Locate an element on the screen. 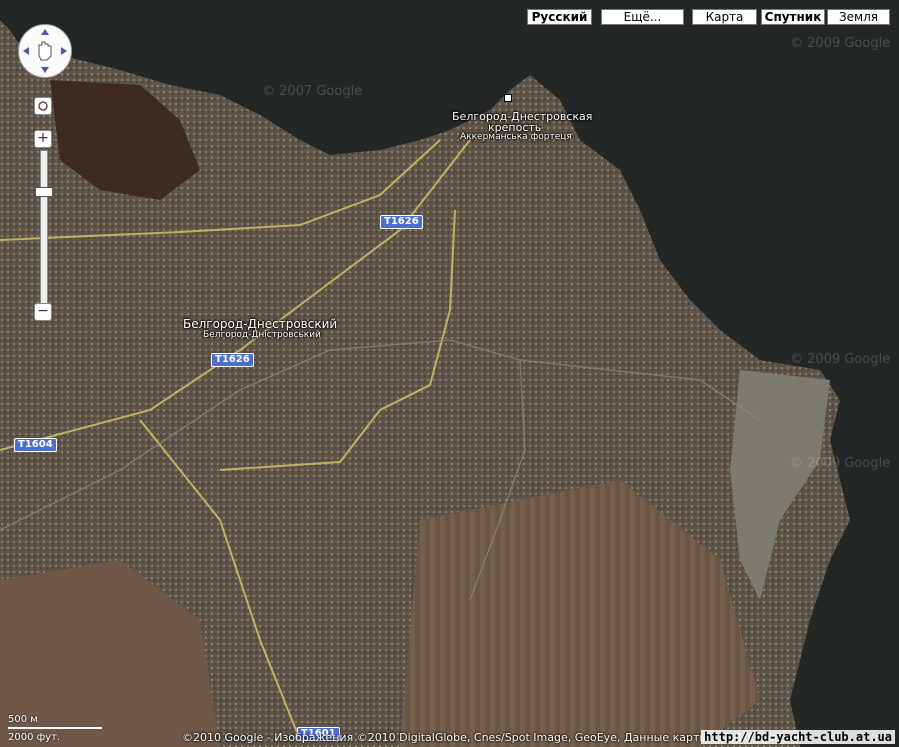 The height and width of the screenshot is (747, 899). zoom-slider-track is located at coordinates (44, 227).